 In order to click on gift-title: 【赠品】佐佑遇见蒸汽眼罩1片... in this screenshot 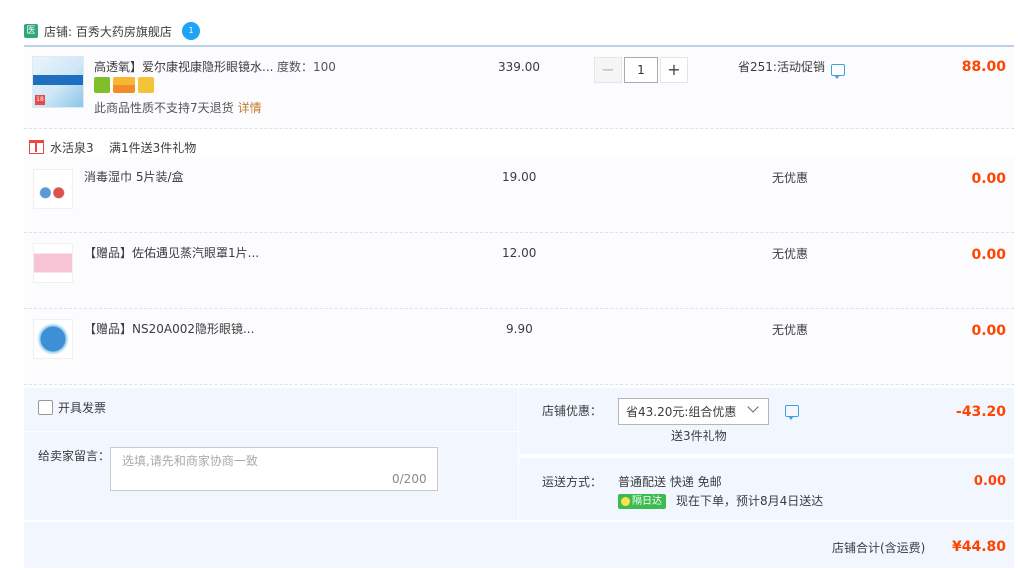, I will do `click(171, 253)`.